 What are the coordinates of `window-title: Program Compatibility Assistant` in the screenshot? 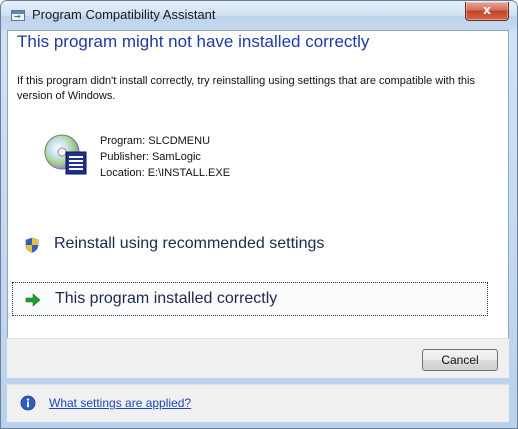 It's located at (124, 14).